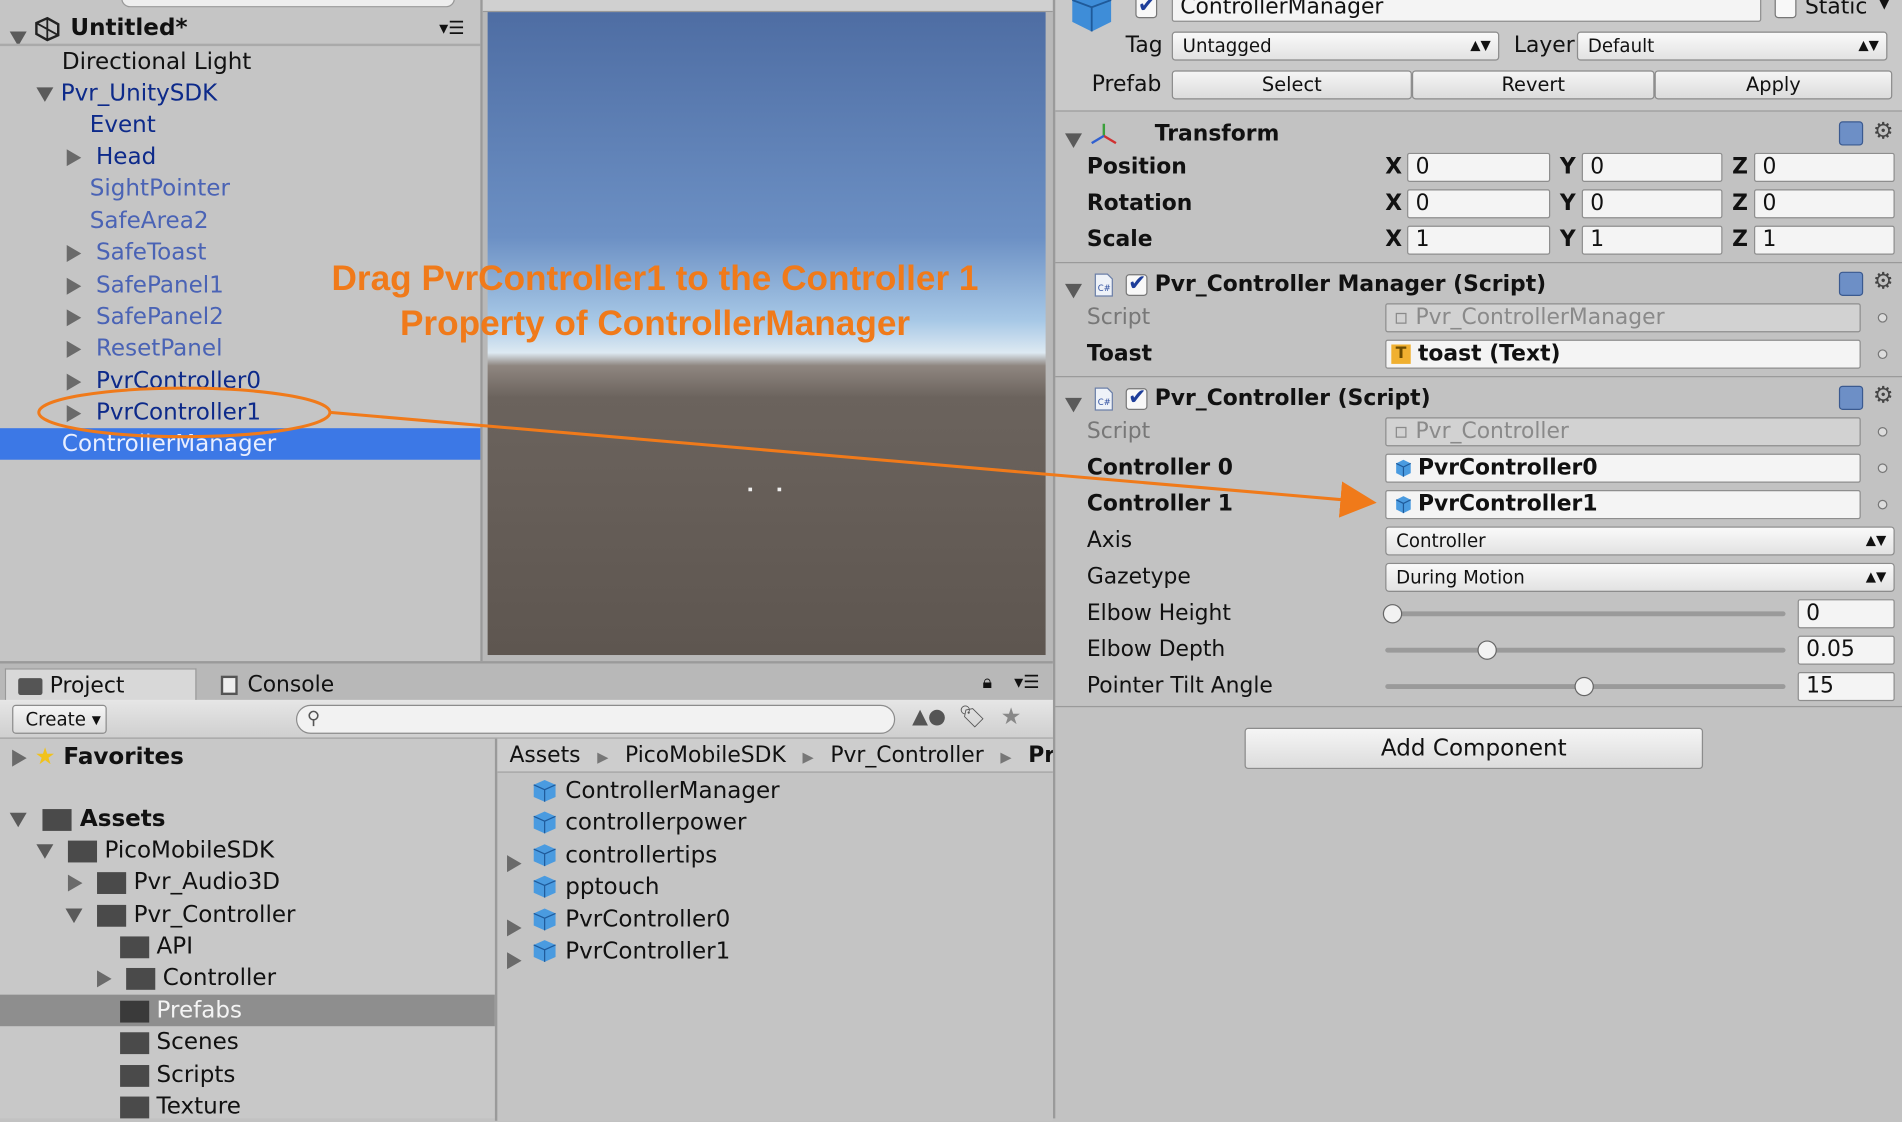 This screenshot has height=1122, width=1902. I want to click on annotation-circle, so click(184, 412).